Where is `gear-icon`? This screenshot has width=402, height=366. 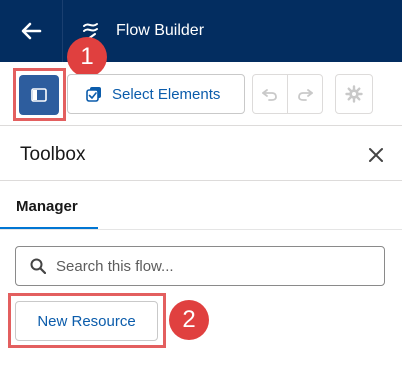 gear-icon is located at coordinates (354, 94).